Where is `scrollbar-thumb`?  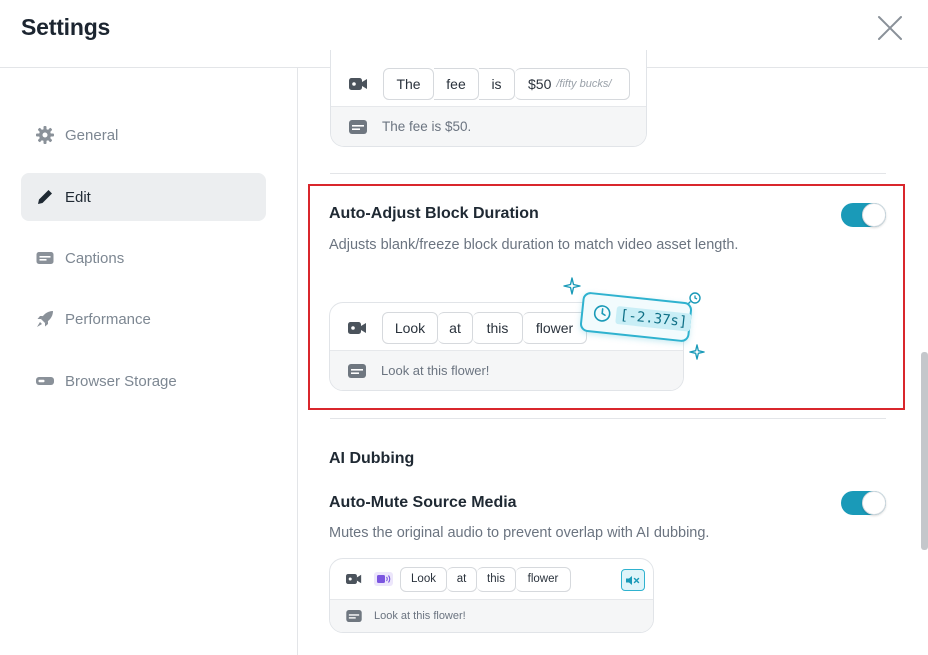 scrollbar-thumb is located at coordinates (924, 451).